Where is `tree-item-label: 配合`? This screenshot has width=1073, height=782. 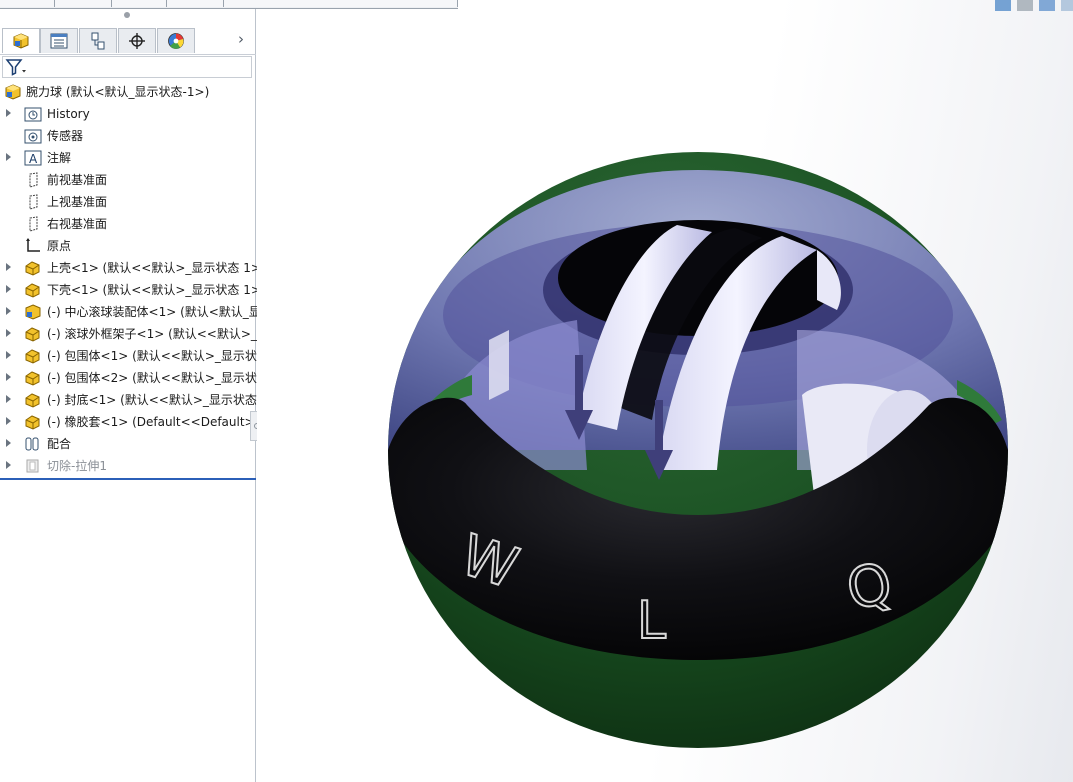 tree-item-label: 配合 is located at coordinates (59, 444).